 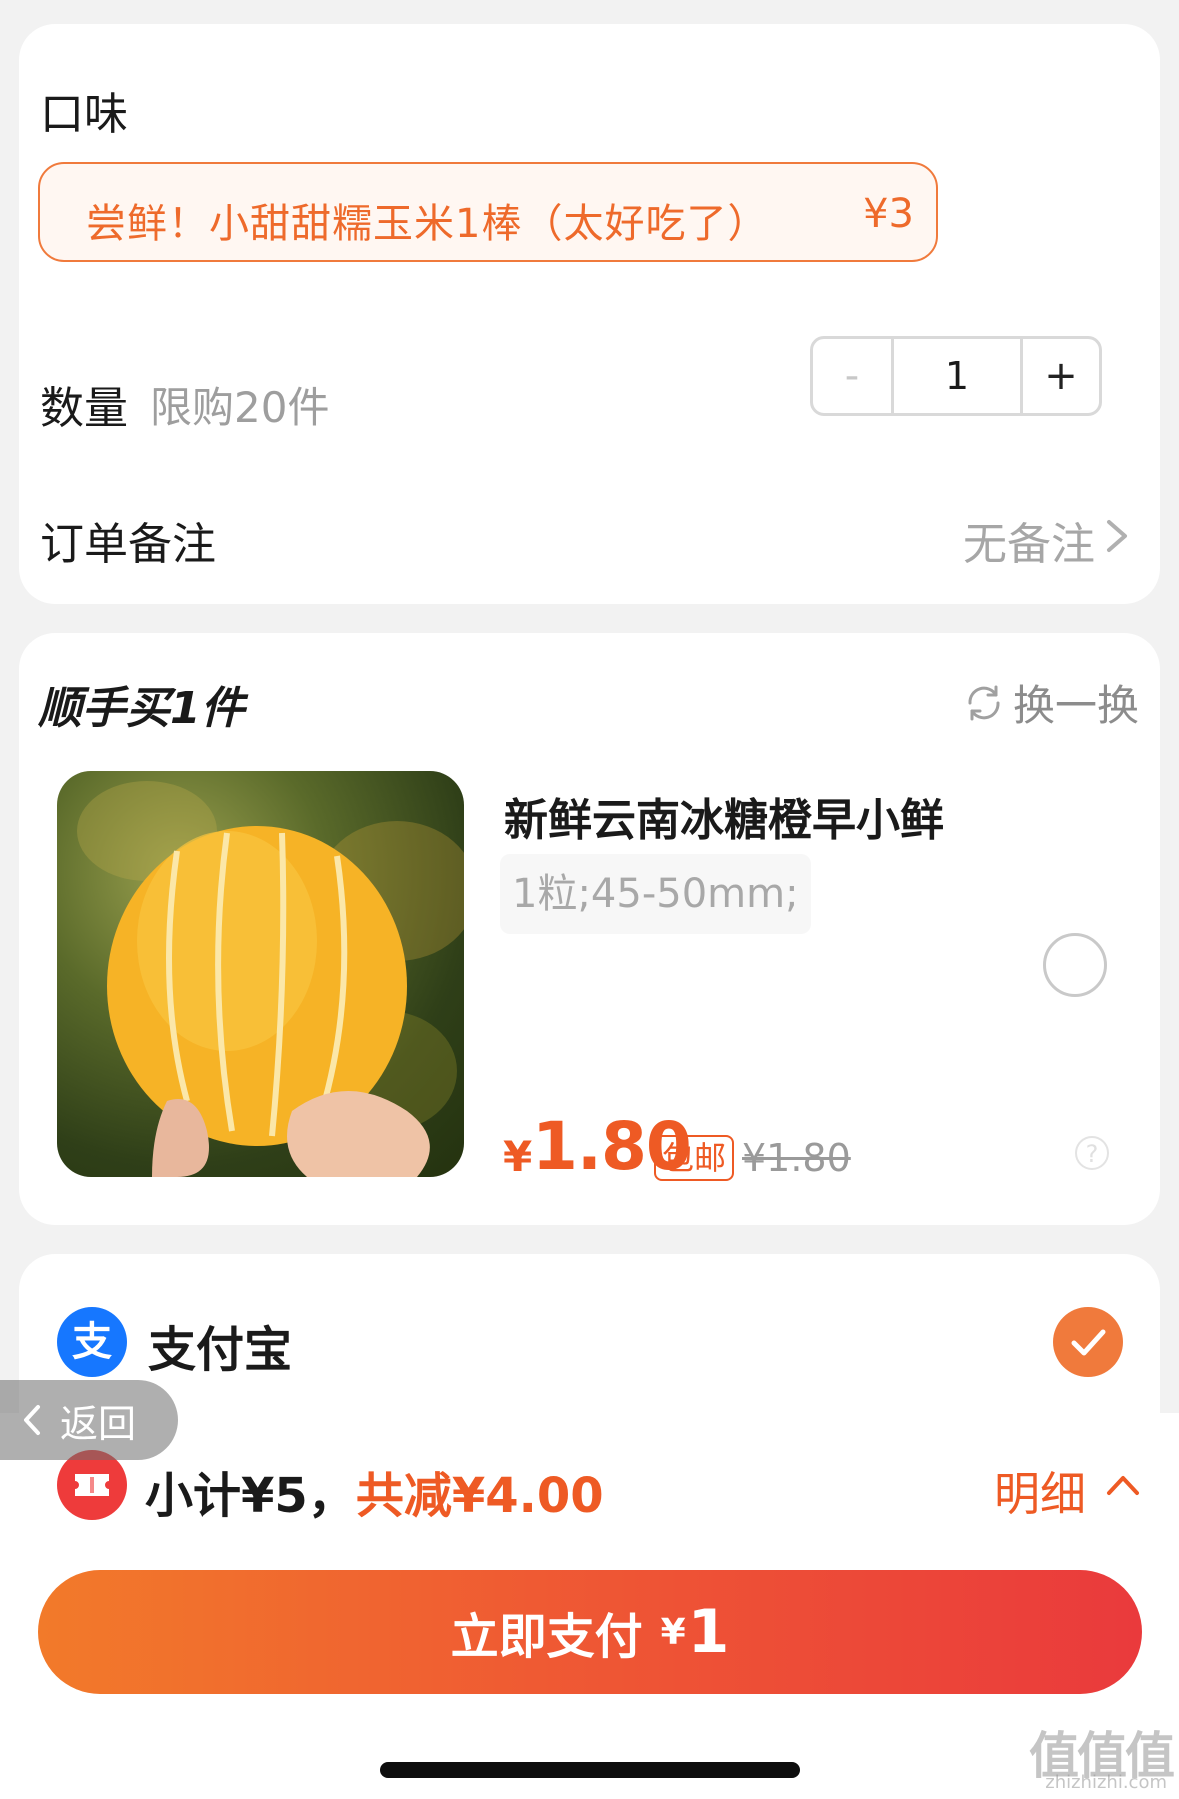 I want to click on payment-selected-check, so click(x=1088, y=1342).